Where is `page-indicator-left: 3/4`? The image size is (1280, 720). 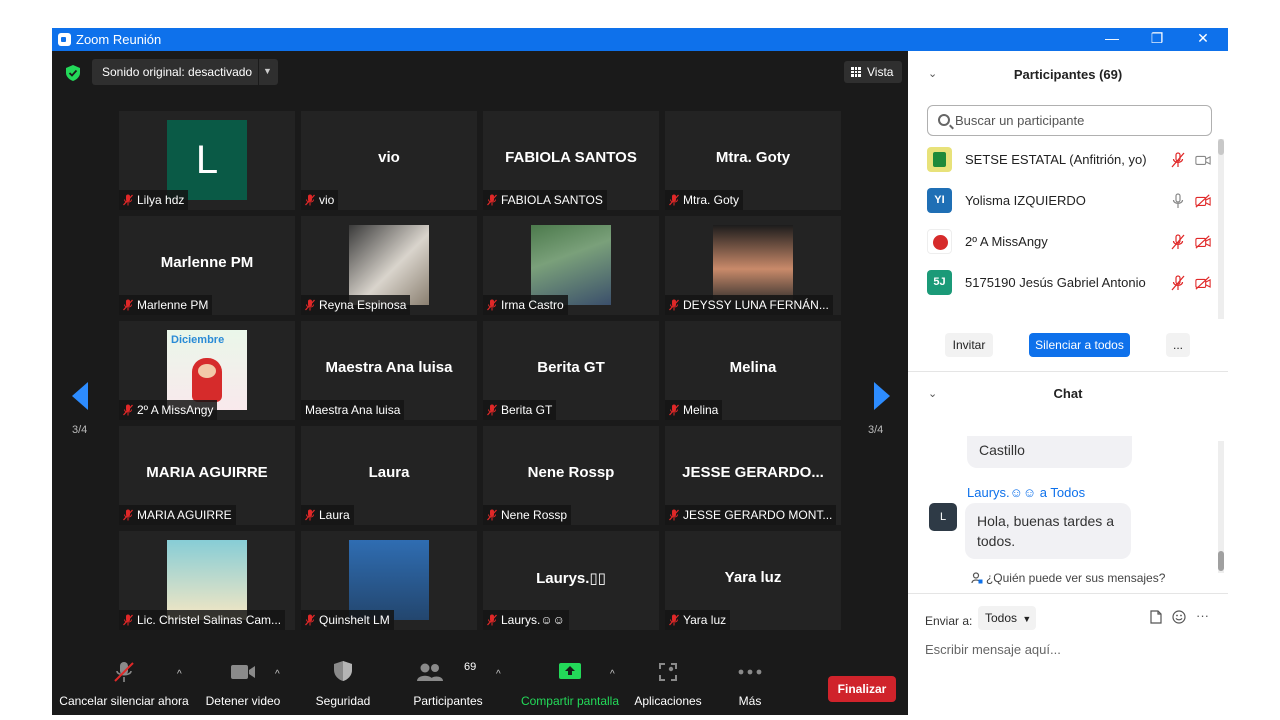
page-indicator-left: 3/4 is located at coordinates (80, 430).